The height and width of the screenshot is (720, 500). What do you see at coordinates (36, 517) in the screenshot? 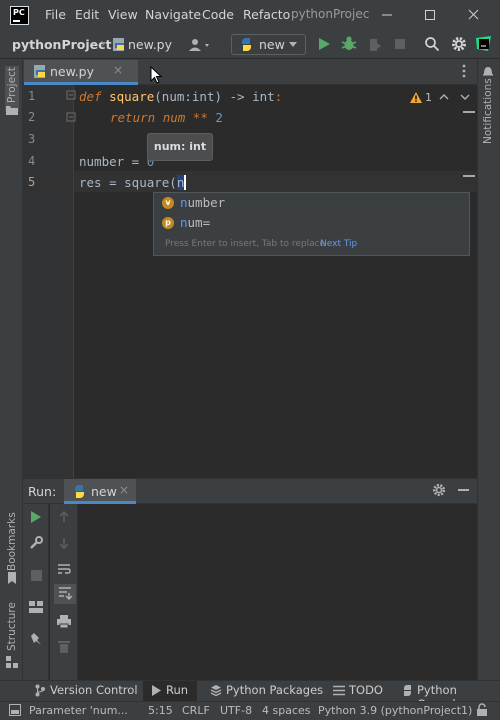
I see `rerun-icon` at bounding box center [36, 517].